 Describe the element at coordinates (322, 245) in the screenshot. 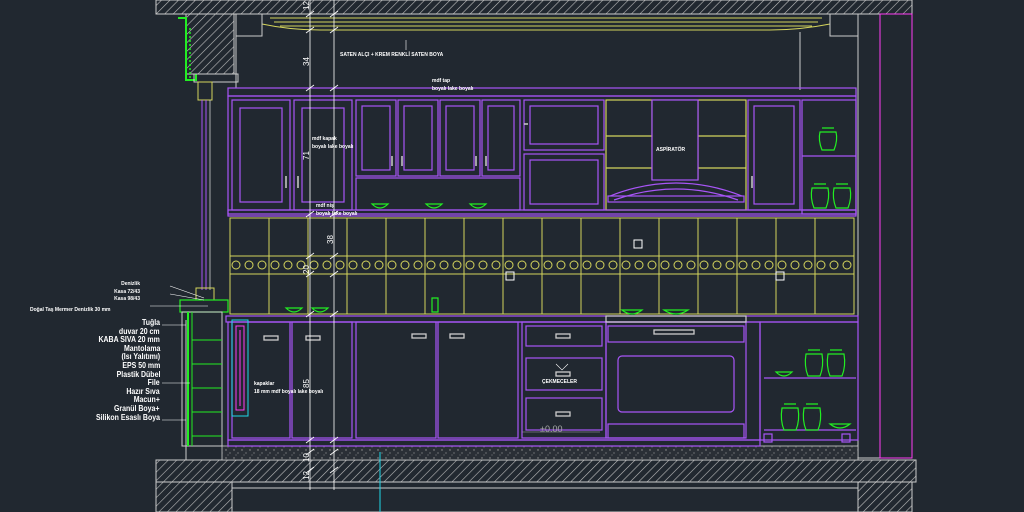

I see `dimension-chain` at that location.